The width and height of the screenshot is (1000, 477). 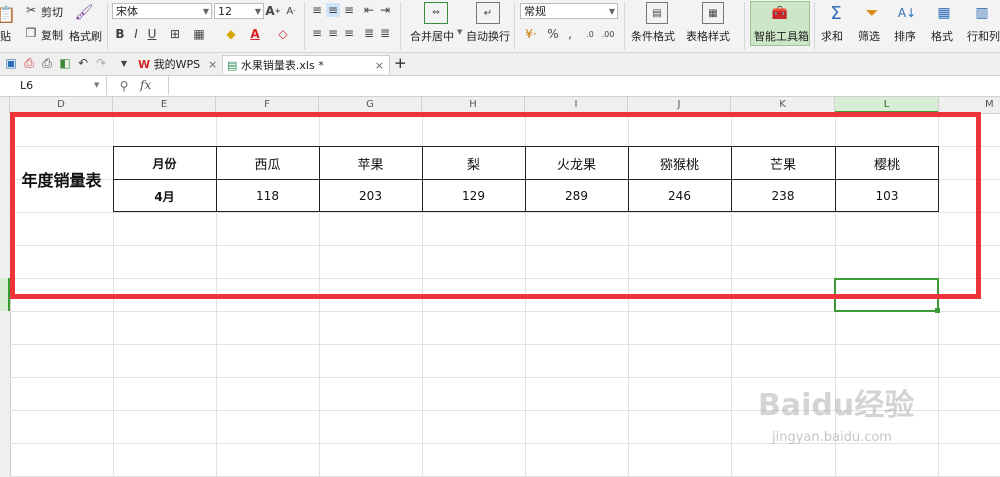 What do you see at coordinates (231, 34) in the screenshot?
I see `fill-color-icon: ◆` at bounding box center [231, 34].